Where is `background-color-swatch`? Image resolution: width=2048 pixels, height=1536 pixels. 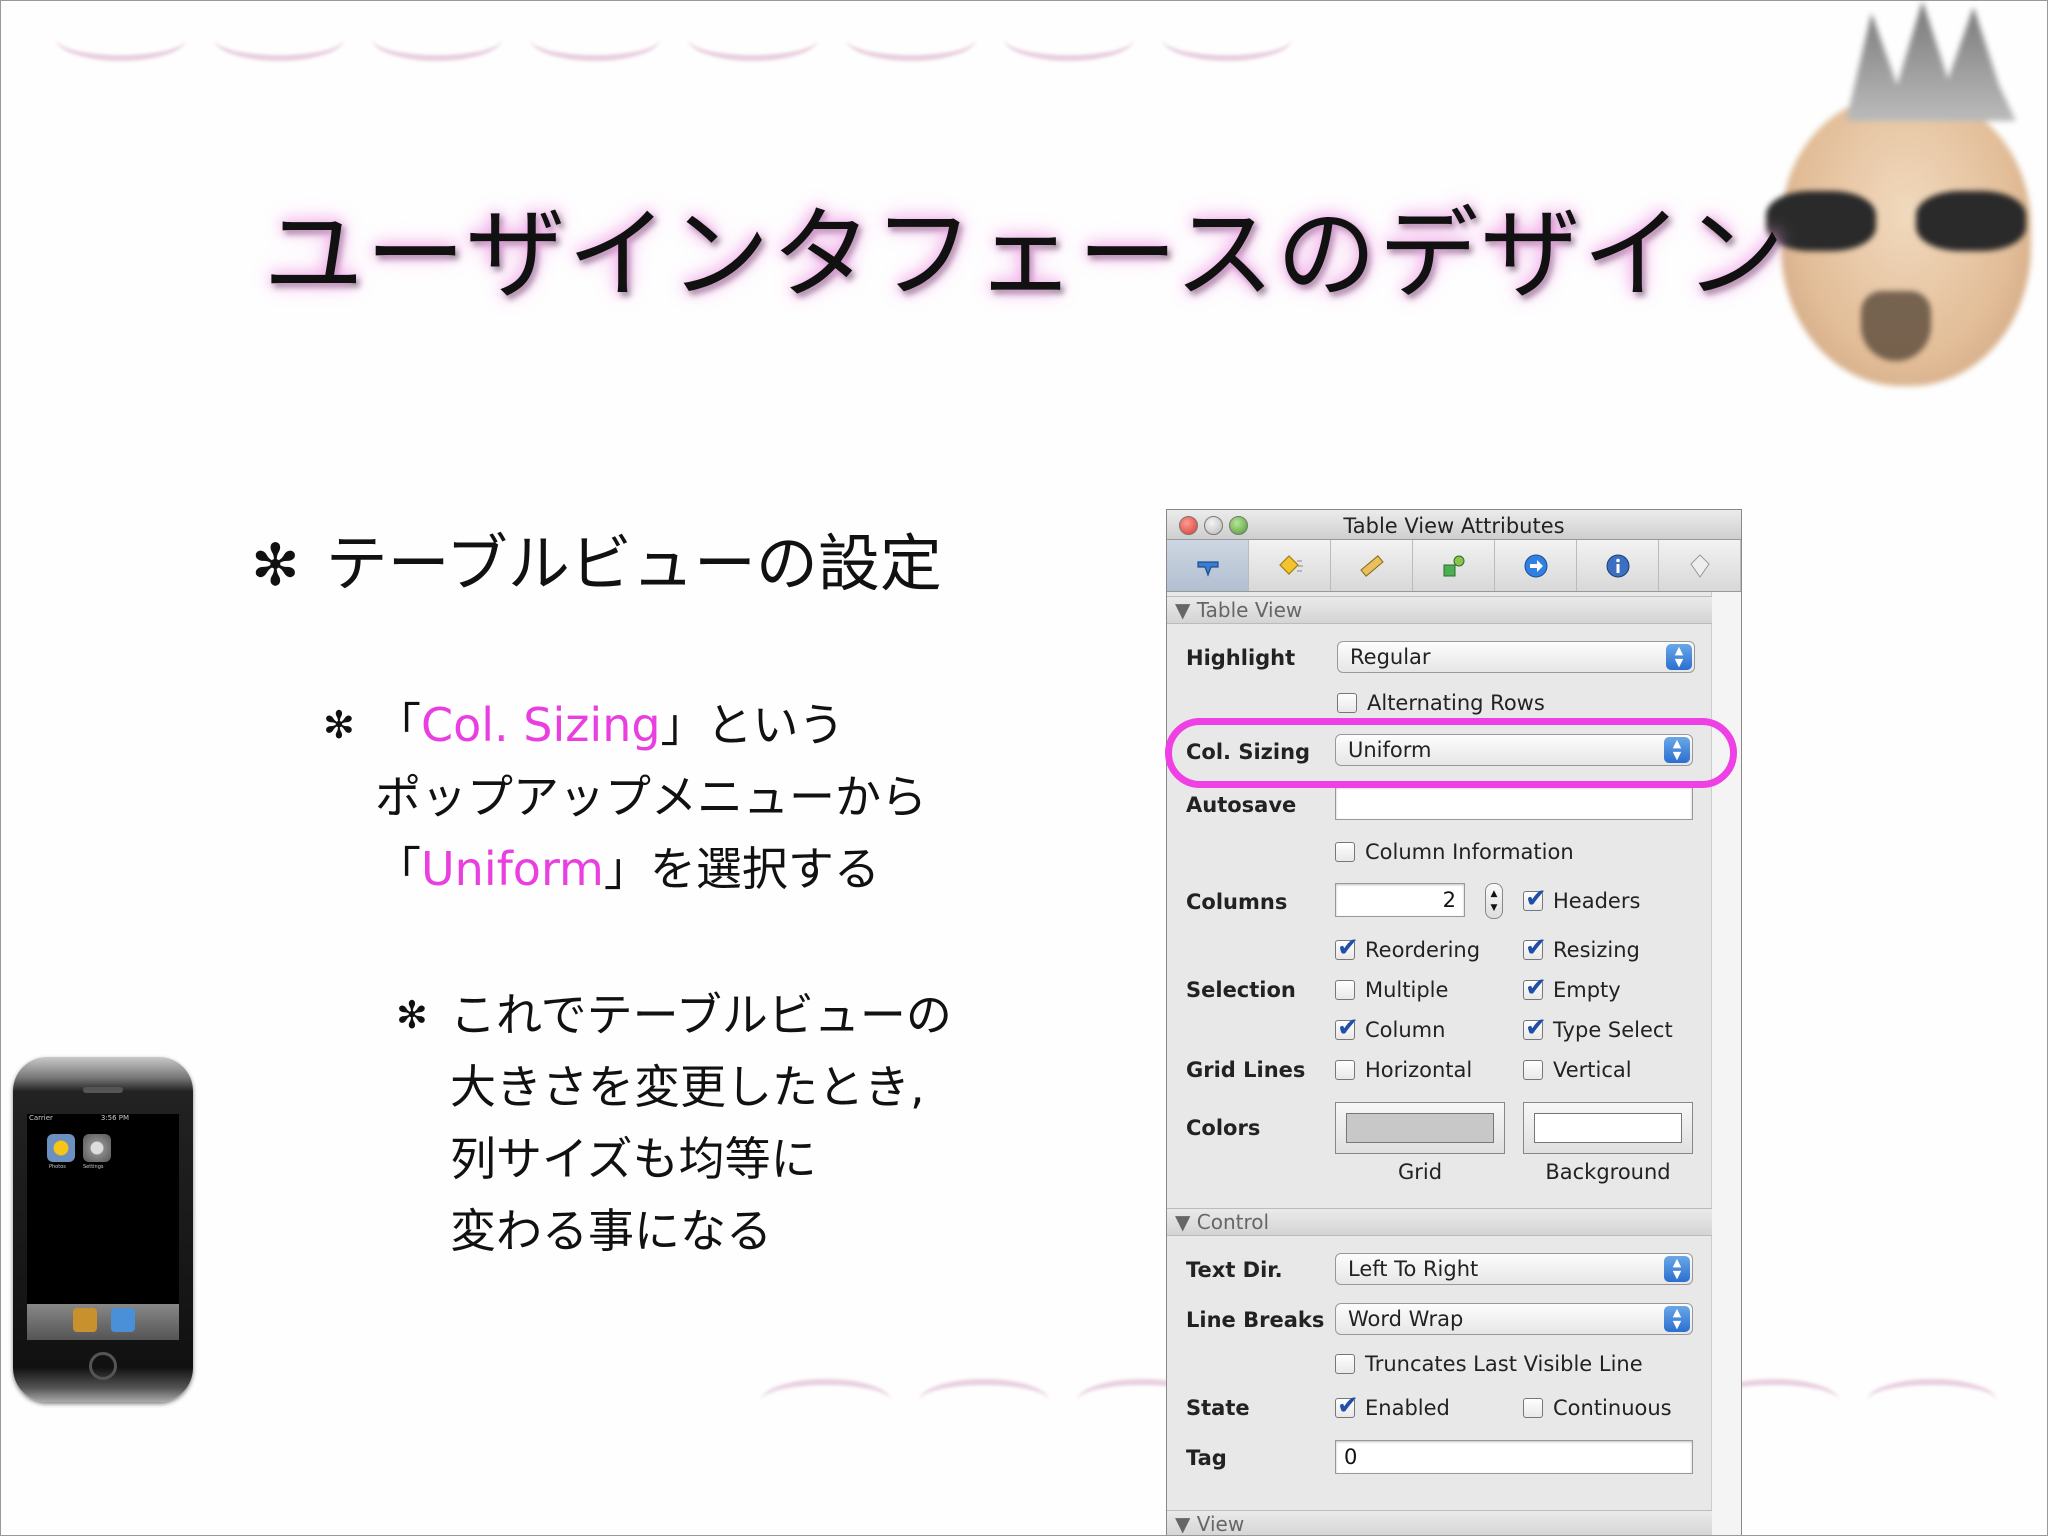 background-color-swatch is located at coordinates (1608, 1128).